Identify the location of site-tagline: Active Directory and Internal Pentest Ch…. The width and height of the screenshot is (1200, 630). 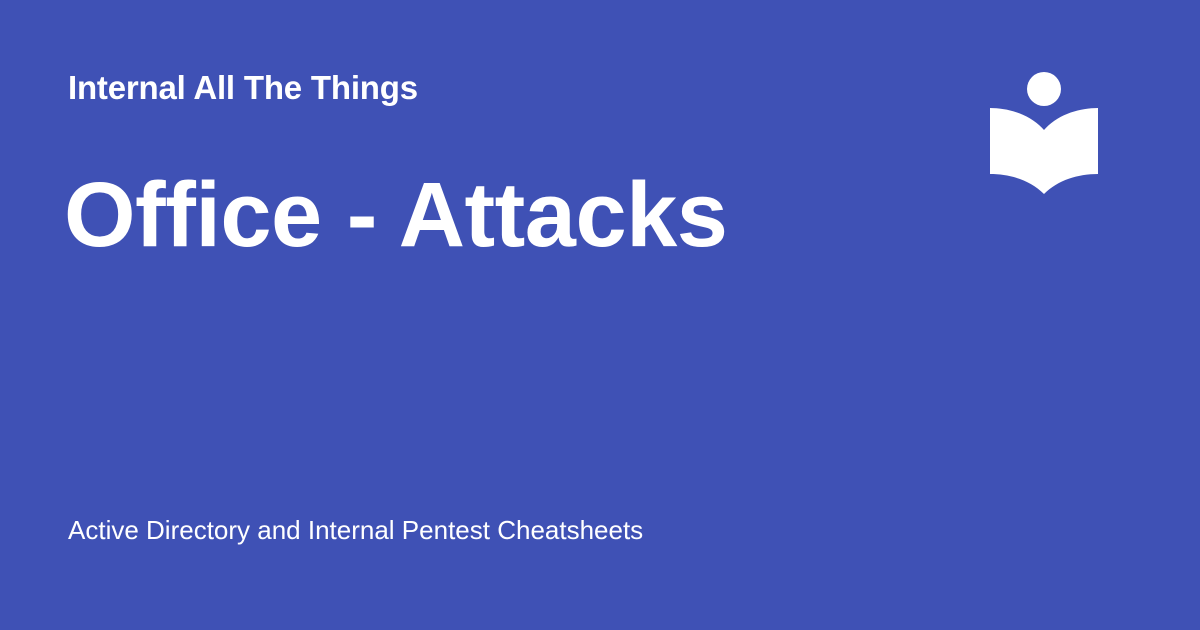
(356, 530).